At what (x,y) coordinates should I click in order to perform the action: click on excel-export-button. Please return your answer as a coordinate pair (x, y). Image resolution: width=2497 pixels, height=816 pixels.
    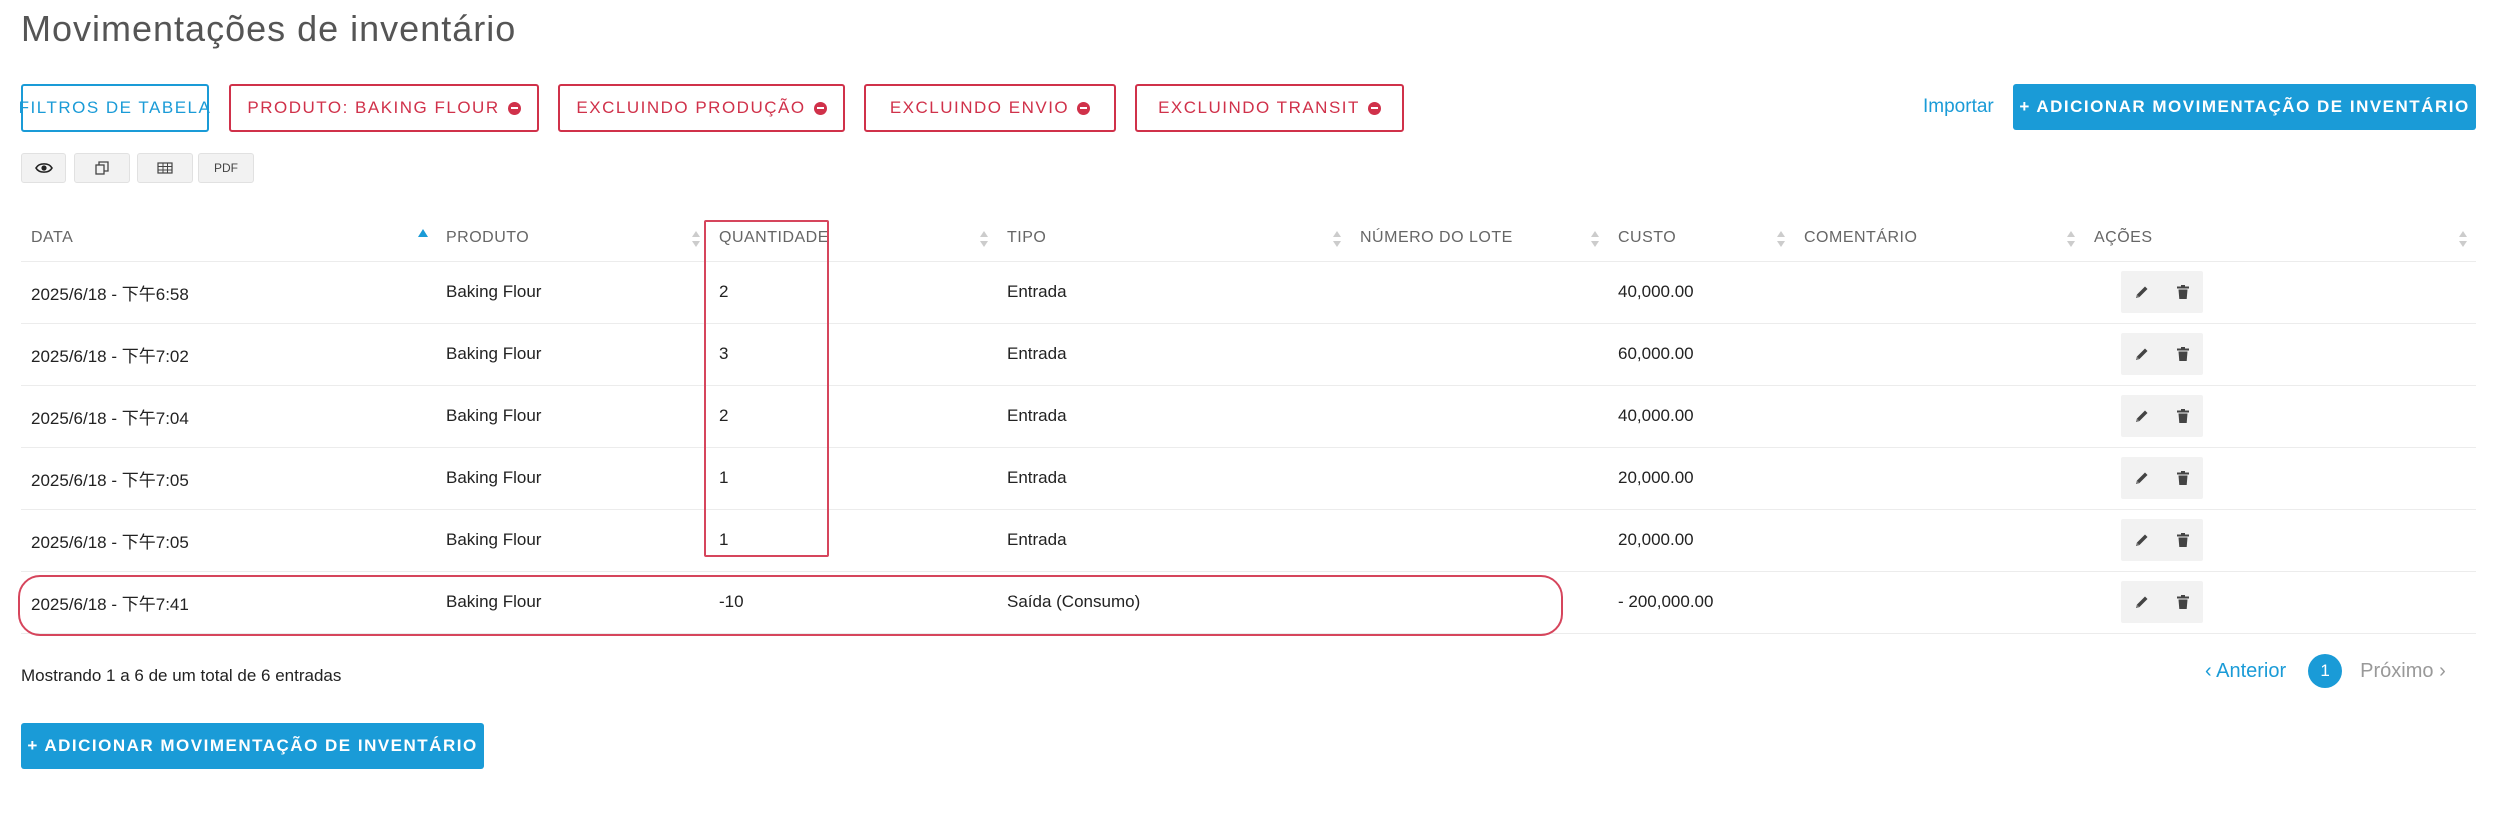
    Looking at the image, I should click on (165, 168).